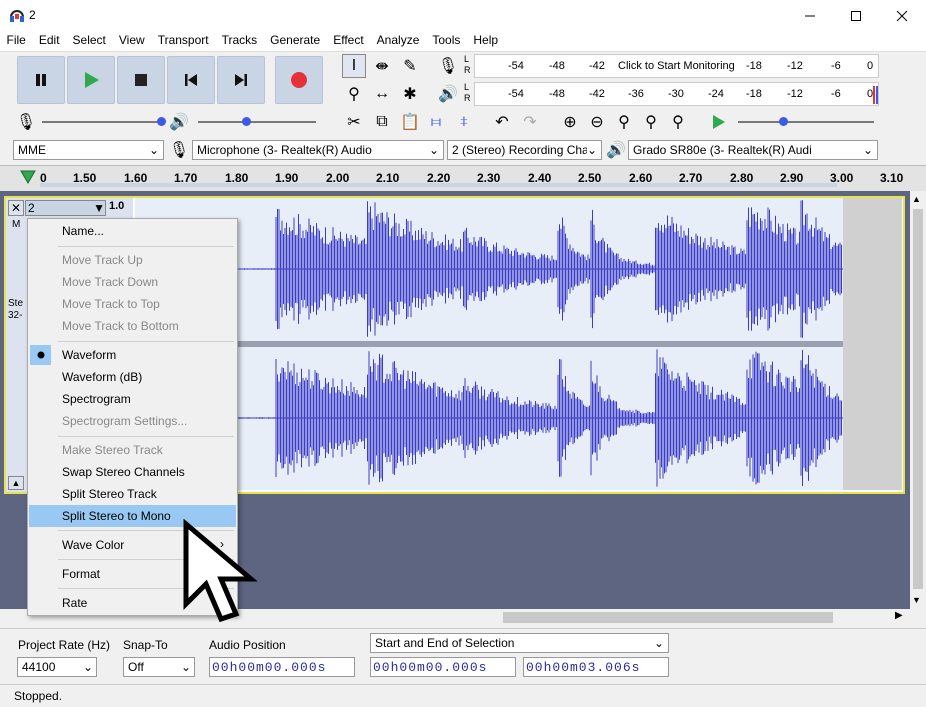 The image size is (926, 707). What do you see at coordinates (916, 199) in the screenshot?
I see `scroll-up-icon: ▲` at bounding box center [916, 199].